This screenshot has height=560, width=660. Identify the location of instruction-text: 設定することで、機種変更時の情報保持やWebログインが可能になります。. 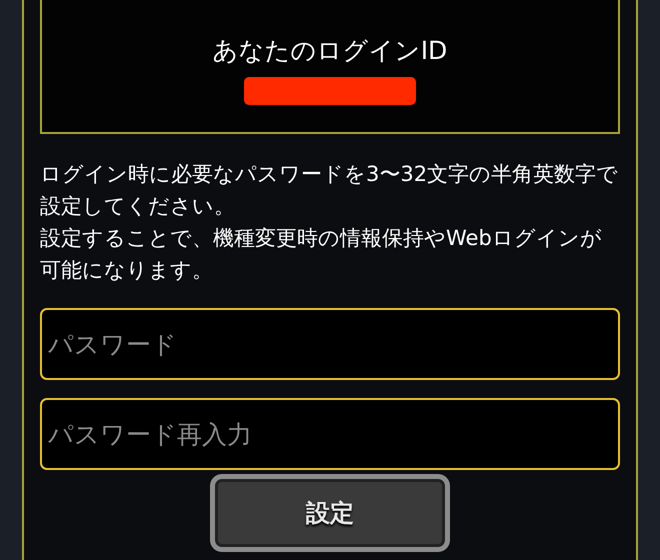
(321, 254).